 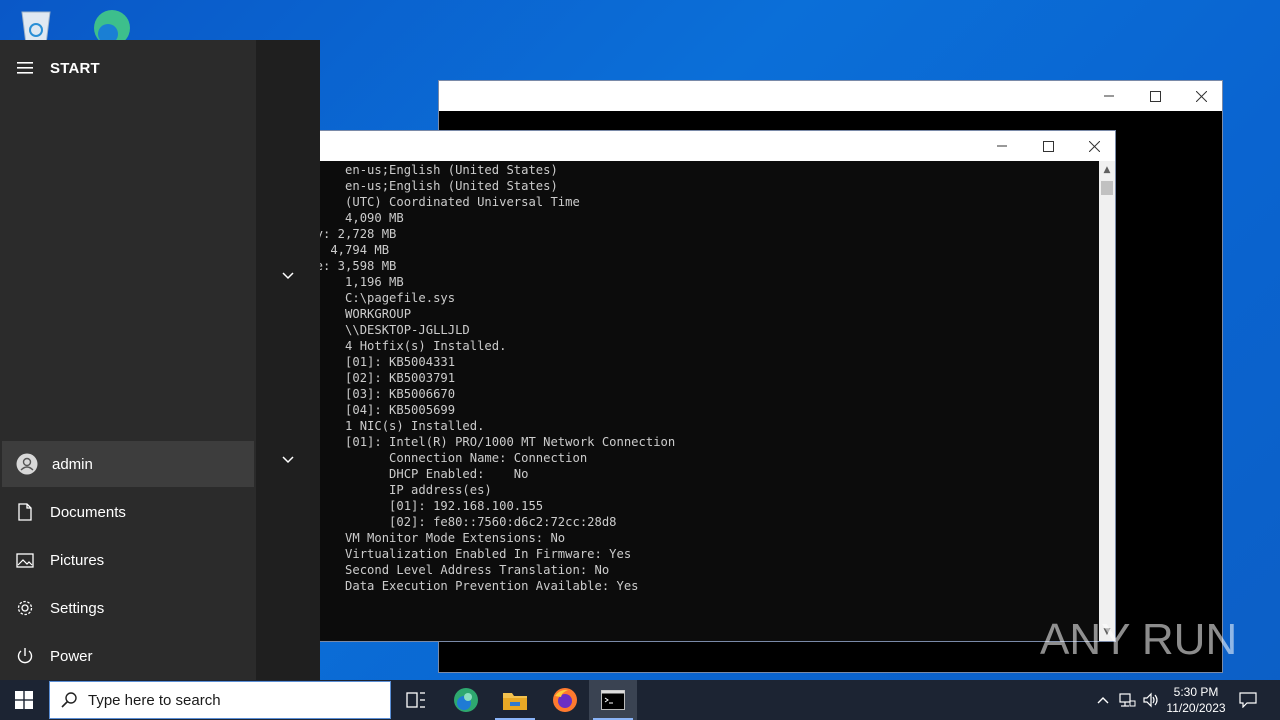 What do you see at coordinates (128, 512) in the screenshot?
I see `documents-button: Documents` at bounding box center [128, 512].